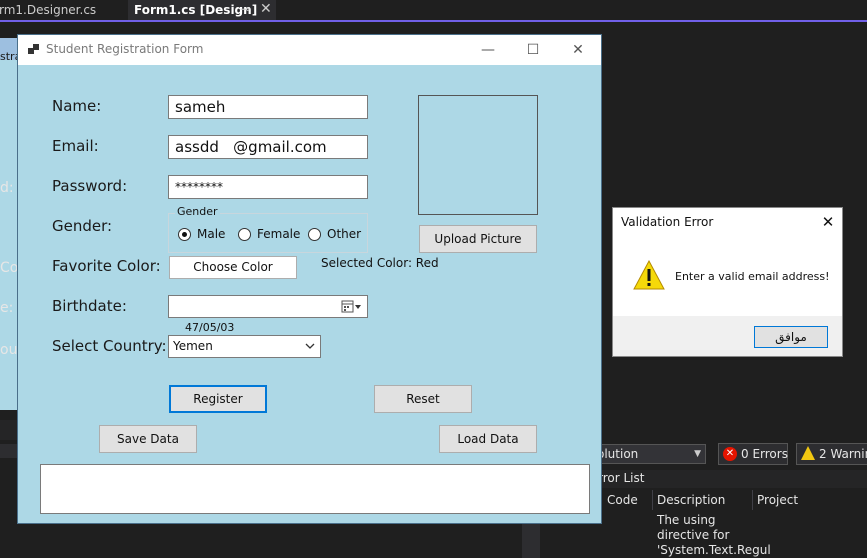 This screenshot has width=867, height=558. I want to click on chevron-down-icon: ▼, so click(697, 454).